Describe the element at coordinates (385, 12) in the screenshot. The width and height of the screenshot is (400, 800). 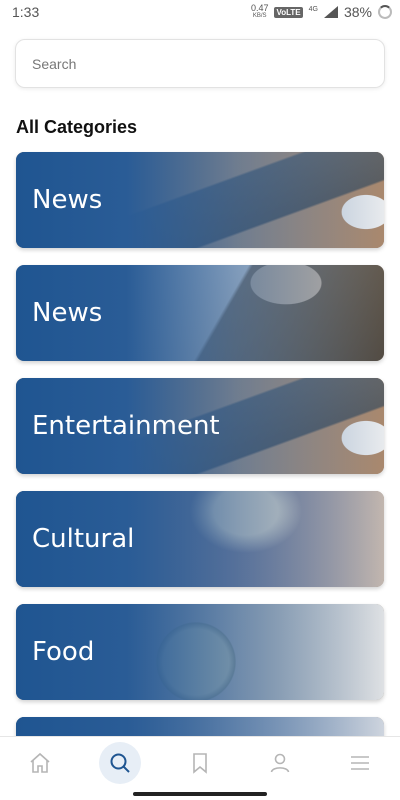
I see `battery-icon` at that location.